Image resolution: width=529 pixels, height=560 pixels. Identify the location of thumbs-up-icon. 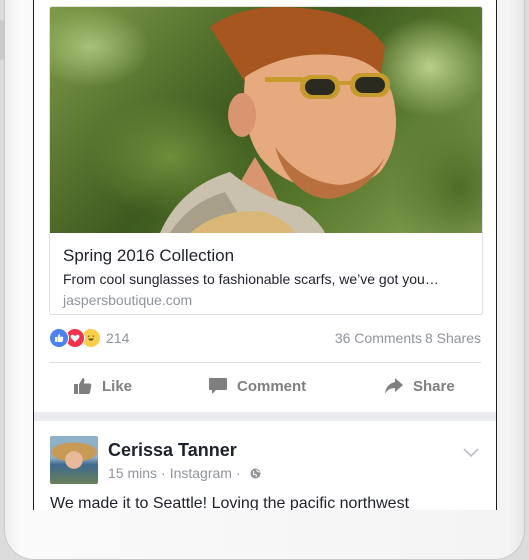
(83, 386).